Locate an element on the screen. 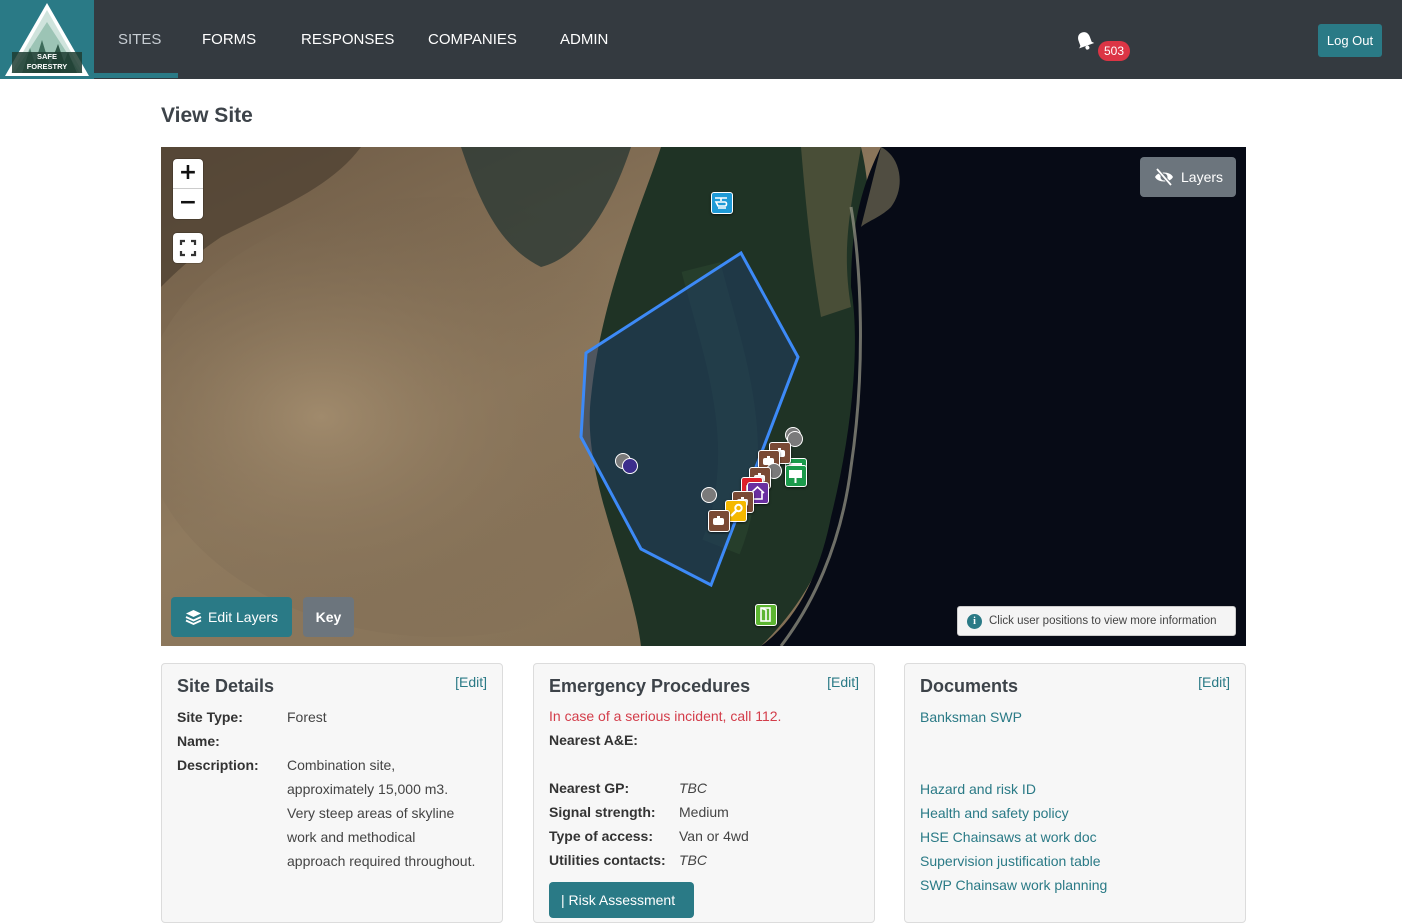 The width and height of the screenshot is (1402, 923). document-link: Supervision justification table is located at coordinates (1010, 861).